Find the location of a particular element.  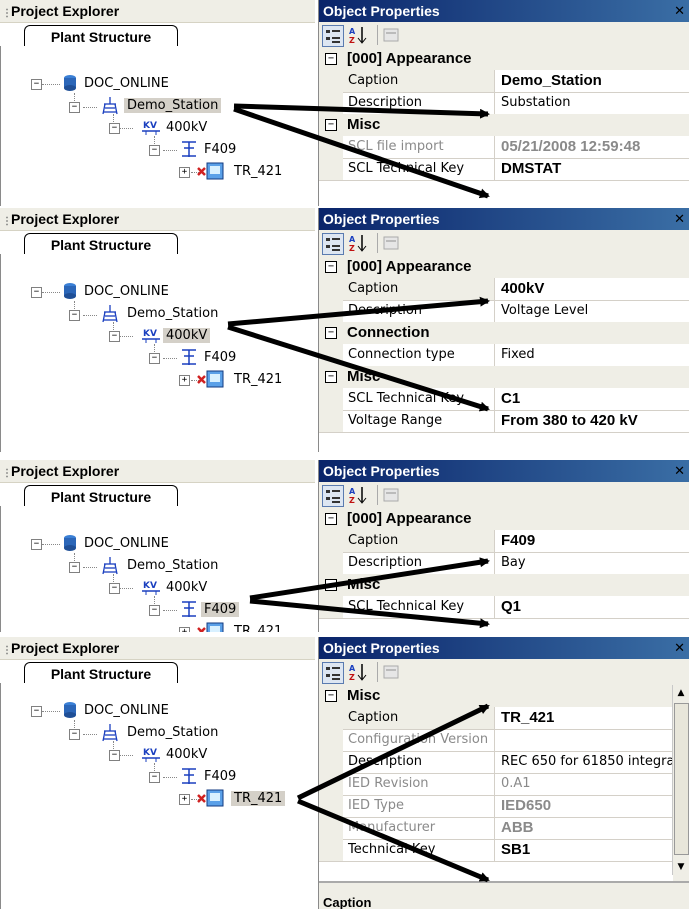

property-row-scl-file-import: SCL file import 05/21/2008 12:59:48 is located at coordinates (504, 147).